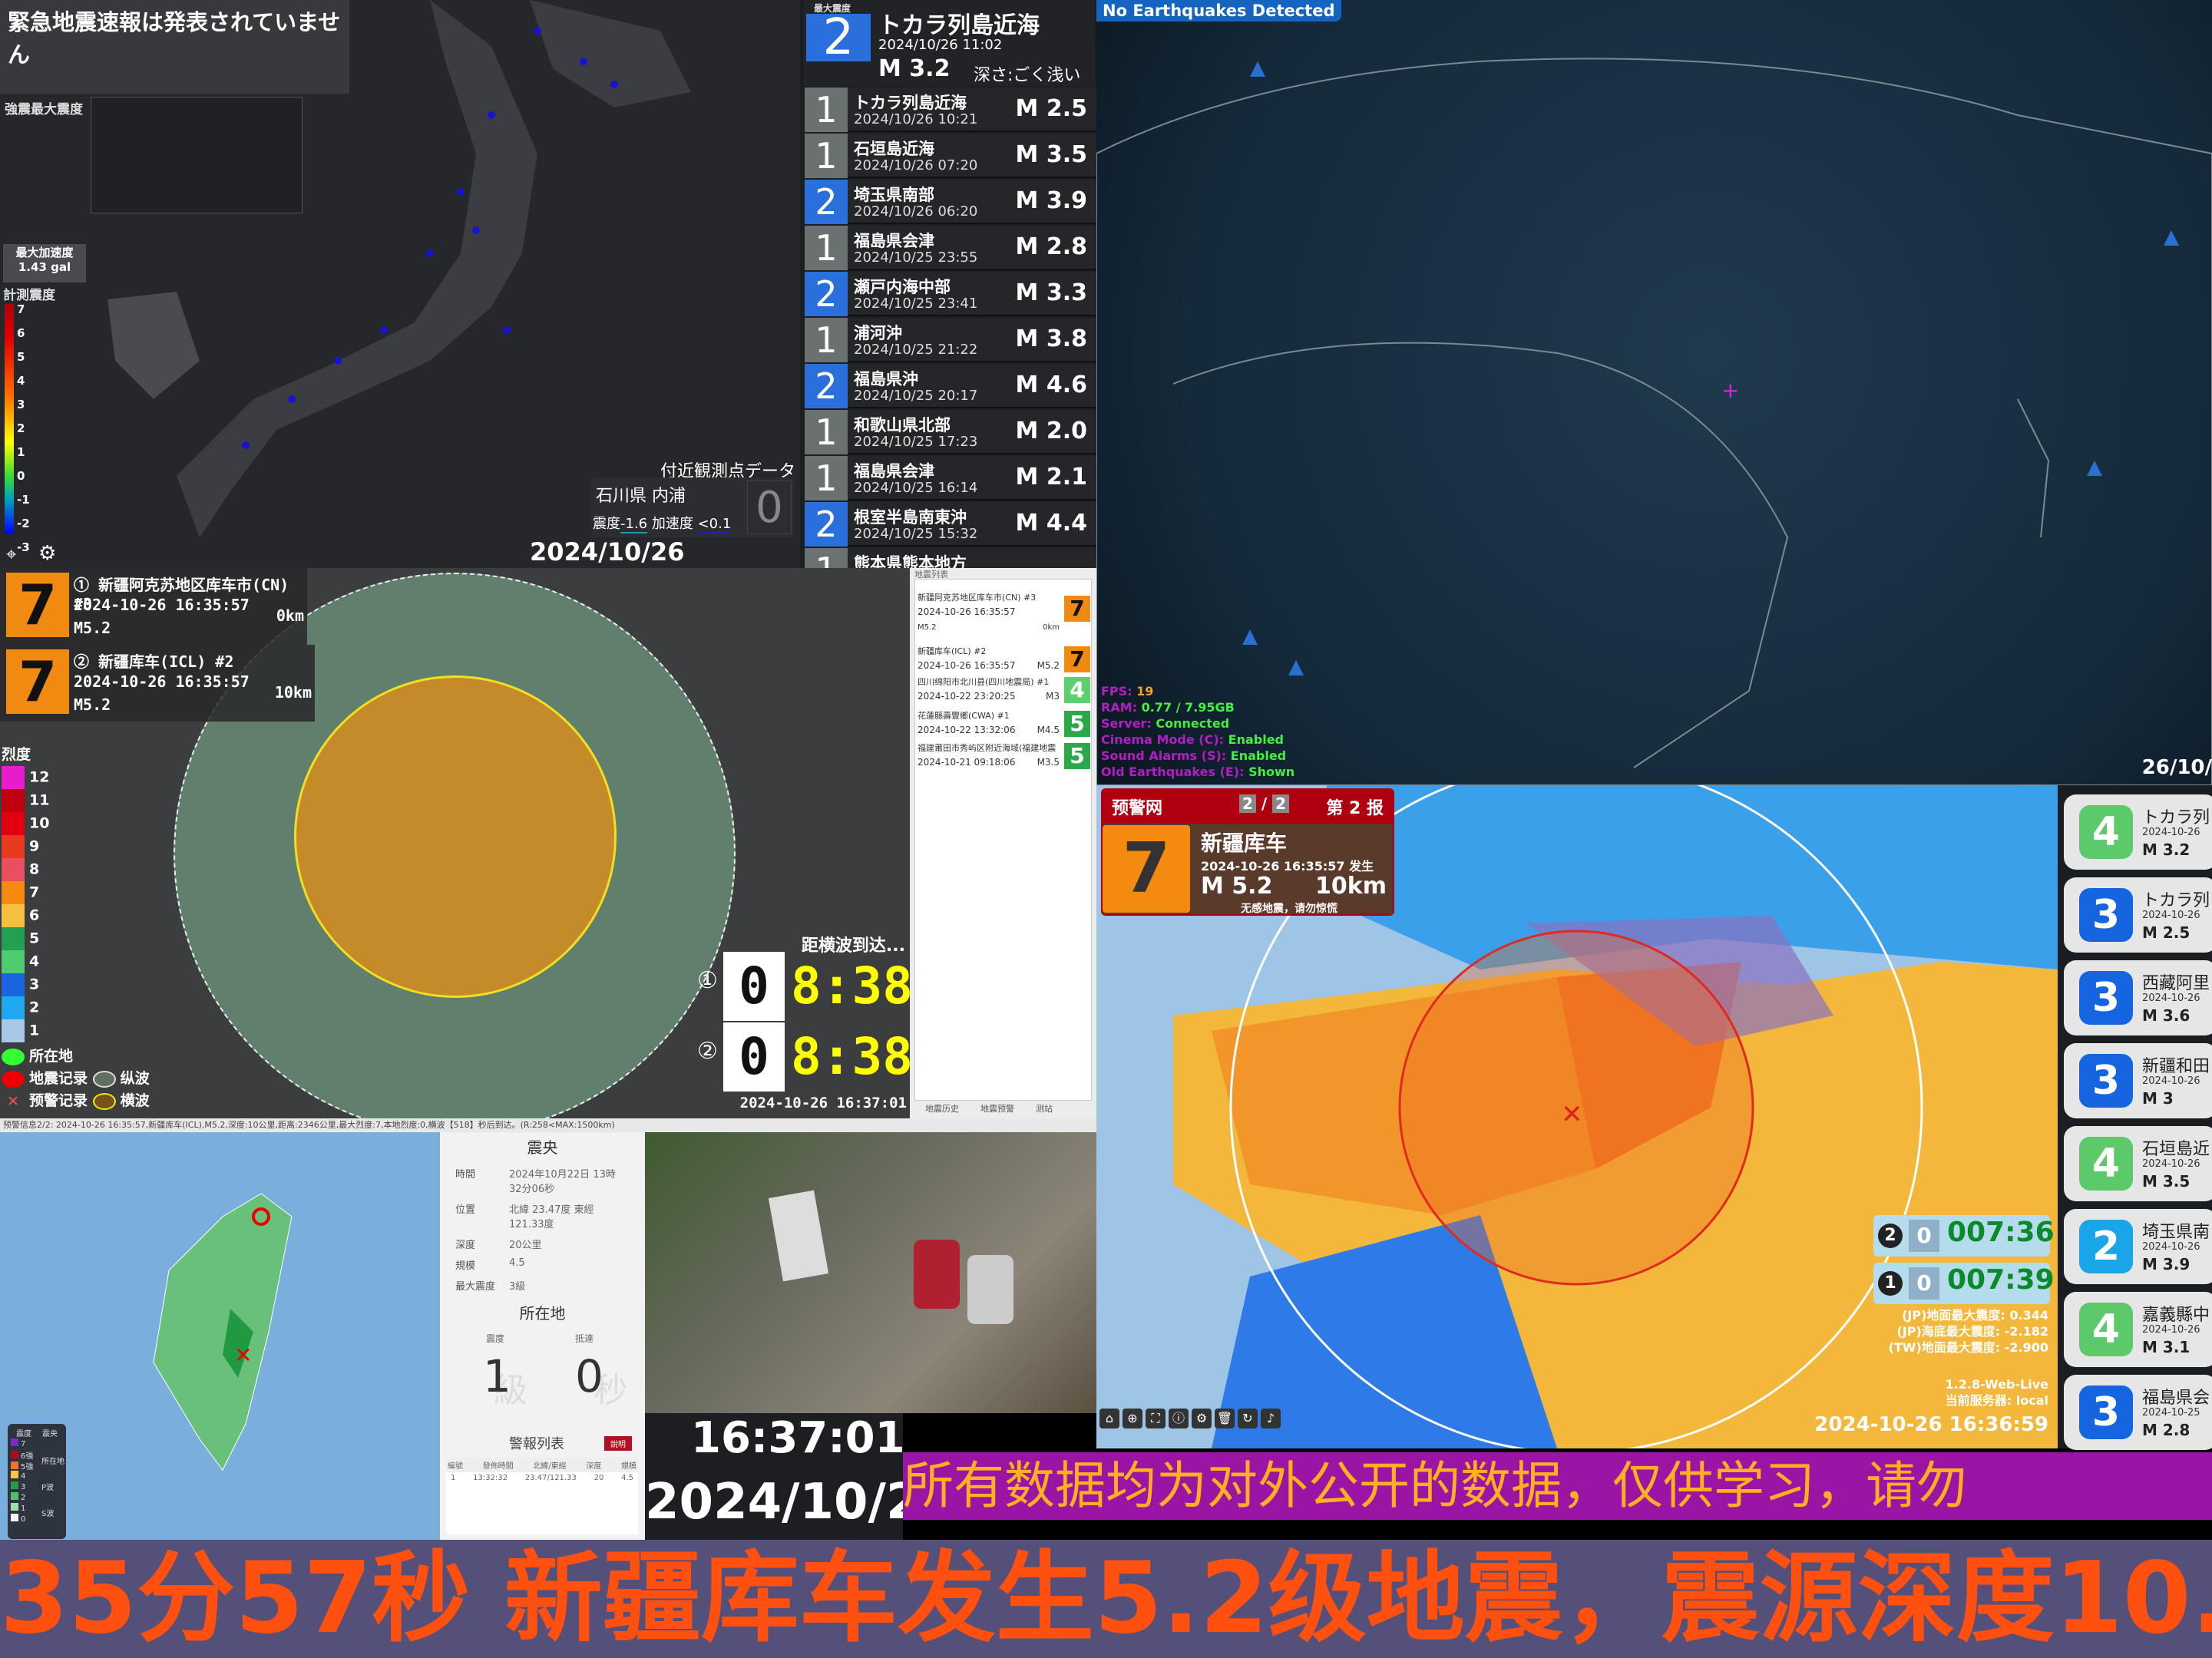 The image size is (2212, 1658). What do you see at coordinates (1271, 1418) in the screenshot?
I see `sound-icon: ♪` at bounding box center [1271, 1418].